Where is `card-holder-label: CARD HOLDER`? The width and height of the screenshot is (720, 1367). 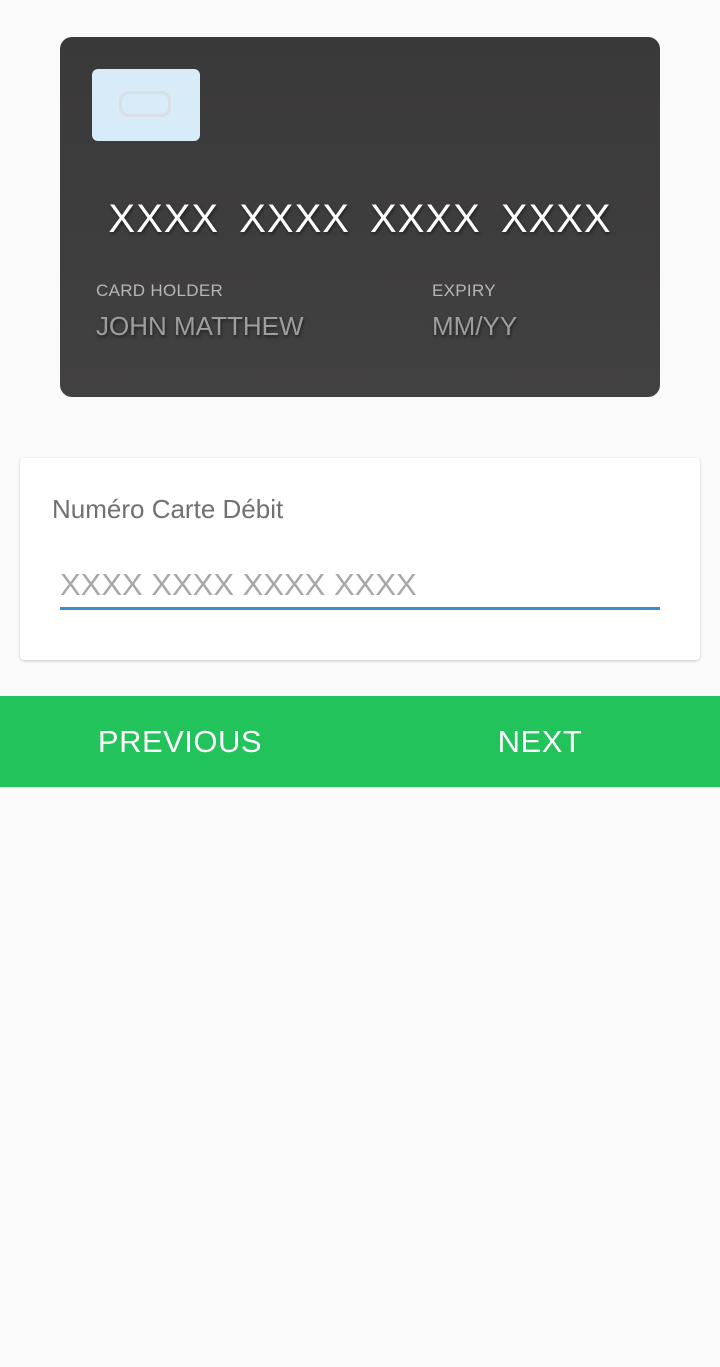
card-holder-label: CARD HOLDER is located at coordinates (160, 290).